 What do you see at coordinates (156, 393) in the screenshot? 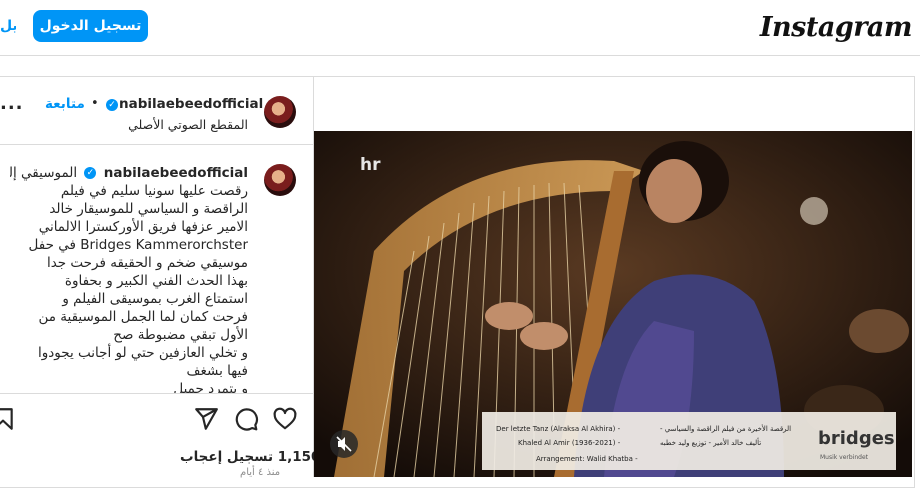
I see `actions-divider` at bounding box center [156, 393].